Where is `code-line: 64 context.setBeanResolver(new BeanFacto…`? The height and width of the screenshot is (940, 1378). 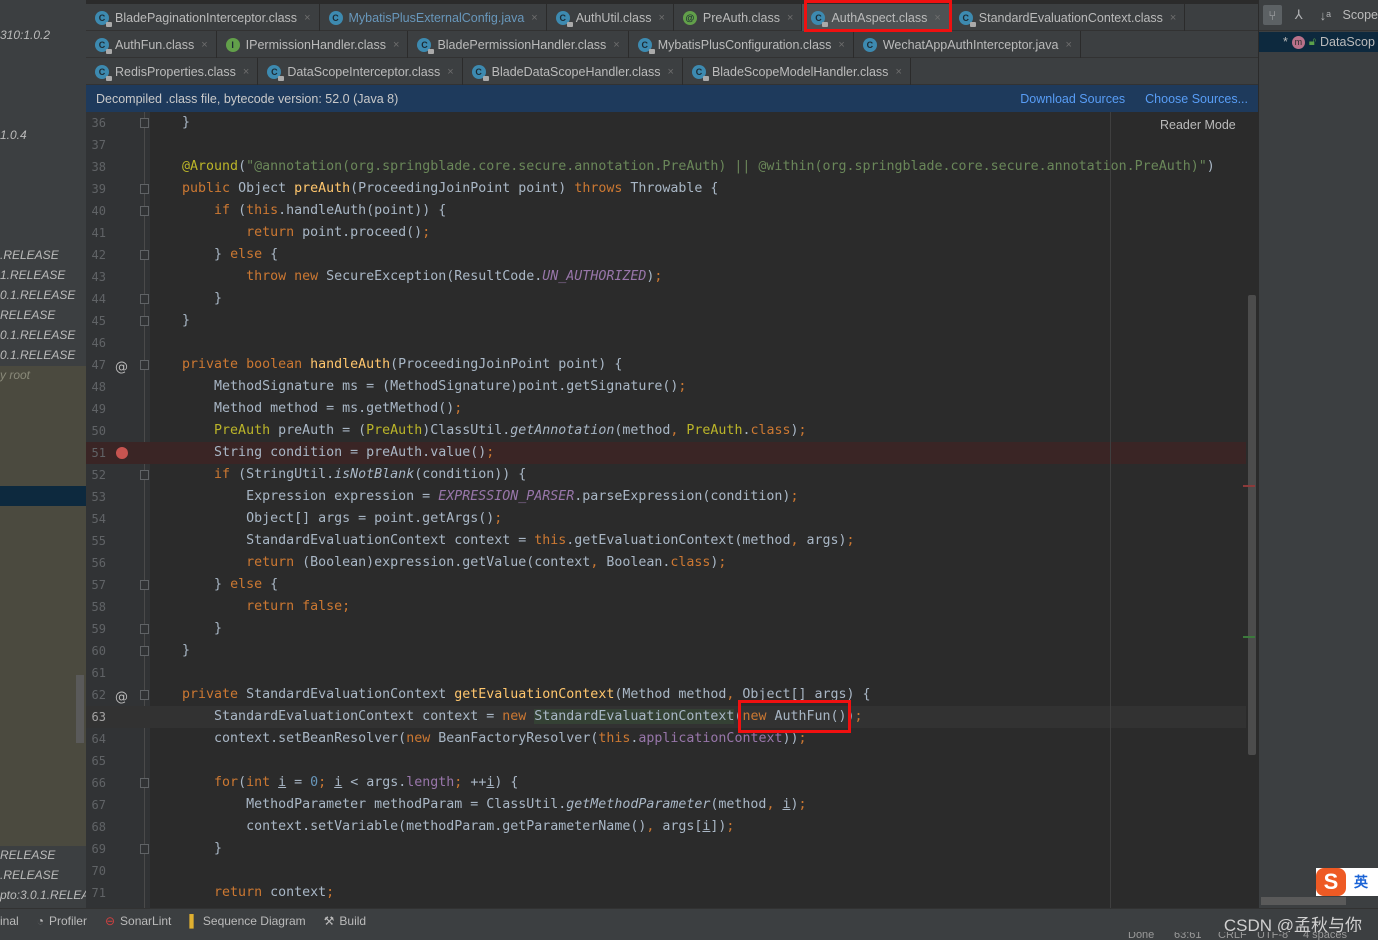 code-line: 64 context.setBeanResolver(new BeanFacto… is located at coordinates (666, 739).